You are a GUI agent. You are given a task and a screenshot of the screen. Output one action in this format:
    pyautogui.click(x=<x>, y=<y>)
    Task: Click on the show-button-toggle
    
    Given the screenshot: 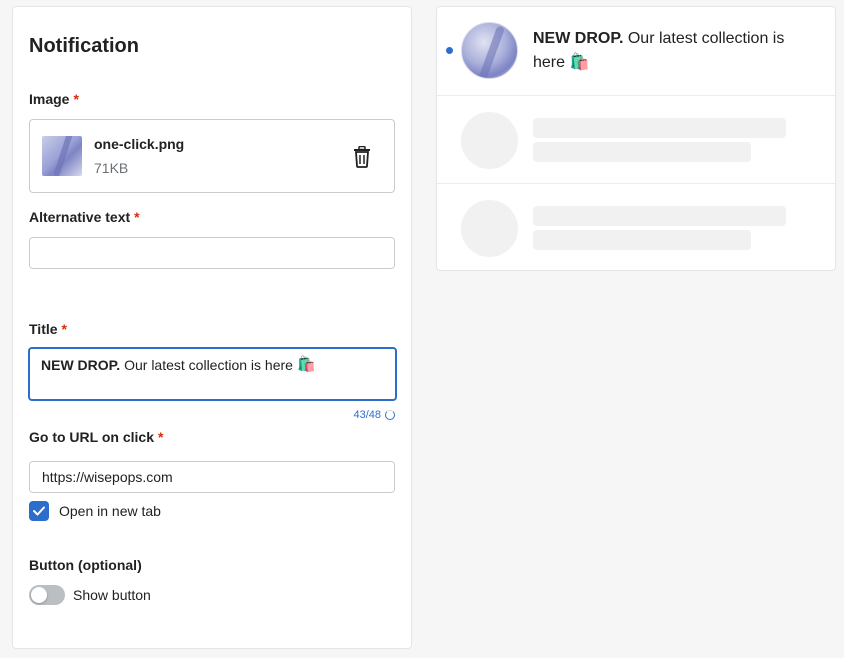 What is the action you would take?
    pyautogui.click(x=47, y=595)
    